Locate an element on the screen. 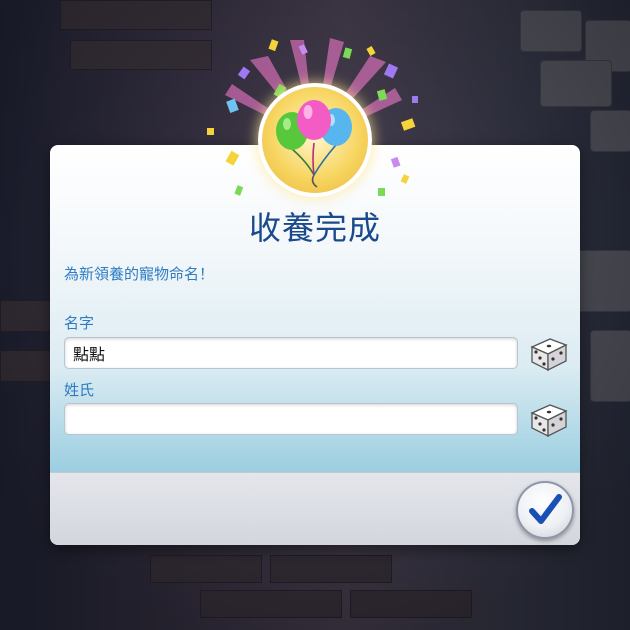  randomize-last-name-button is located at coordinates (548, 419).